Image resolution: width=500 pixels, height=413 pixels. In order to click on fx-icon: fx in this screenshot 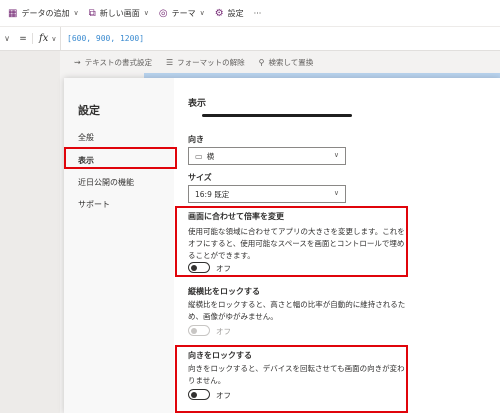, I will do `click(44, 38)`.